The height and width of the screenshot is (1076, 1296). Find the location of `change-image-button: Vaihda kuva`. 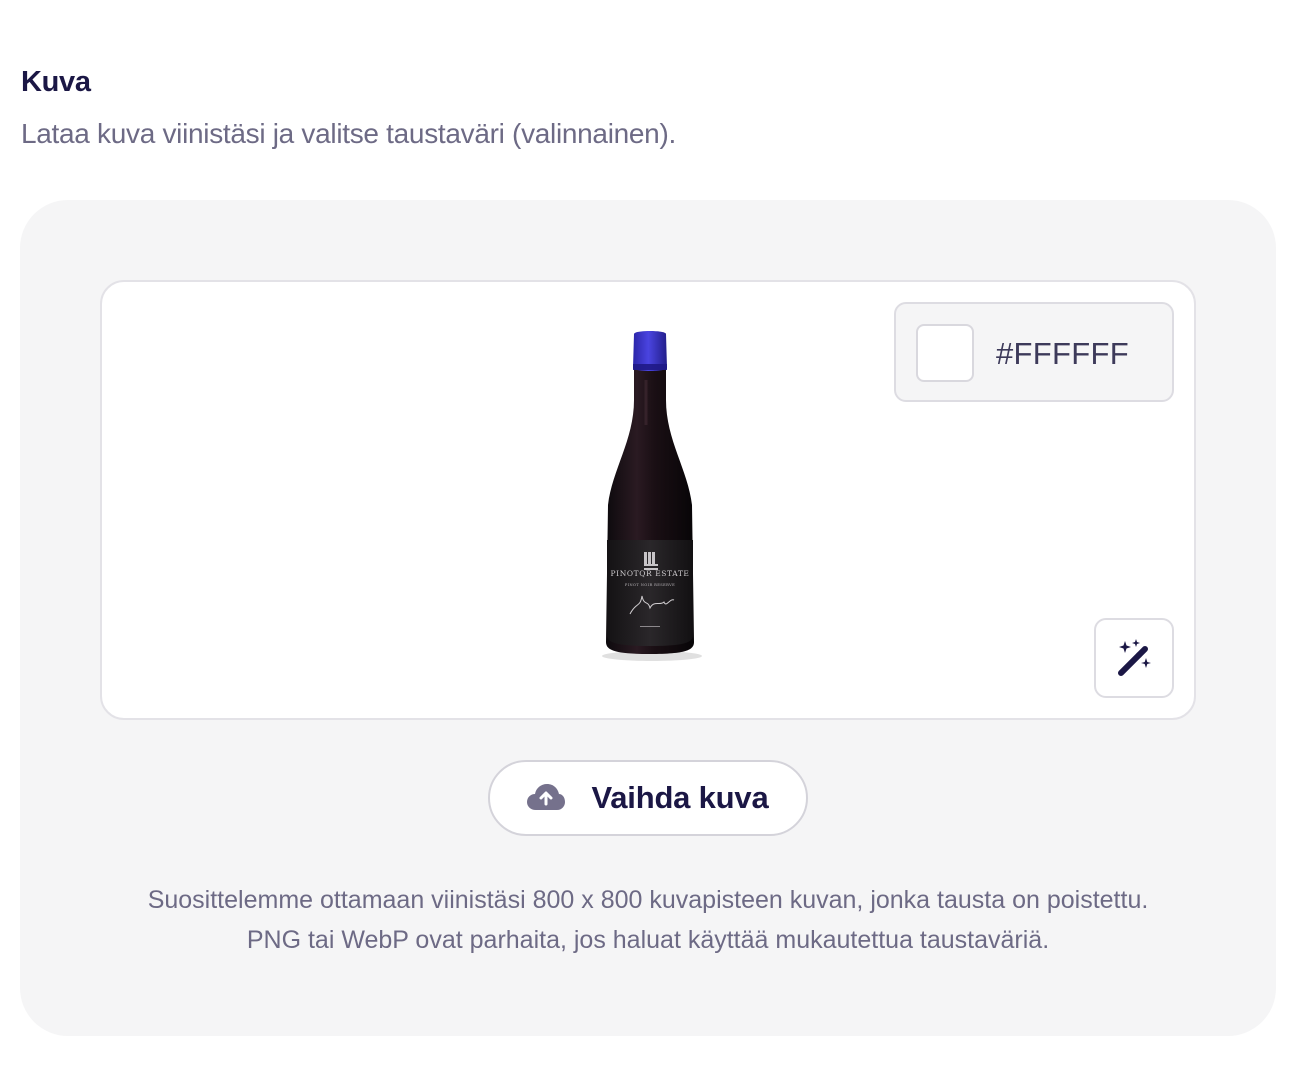

change-image-button: Vaihda kuva is located at coordinates (648, 798).